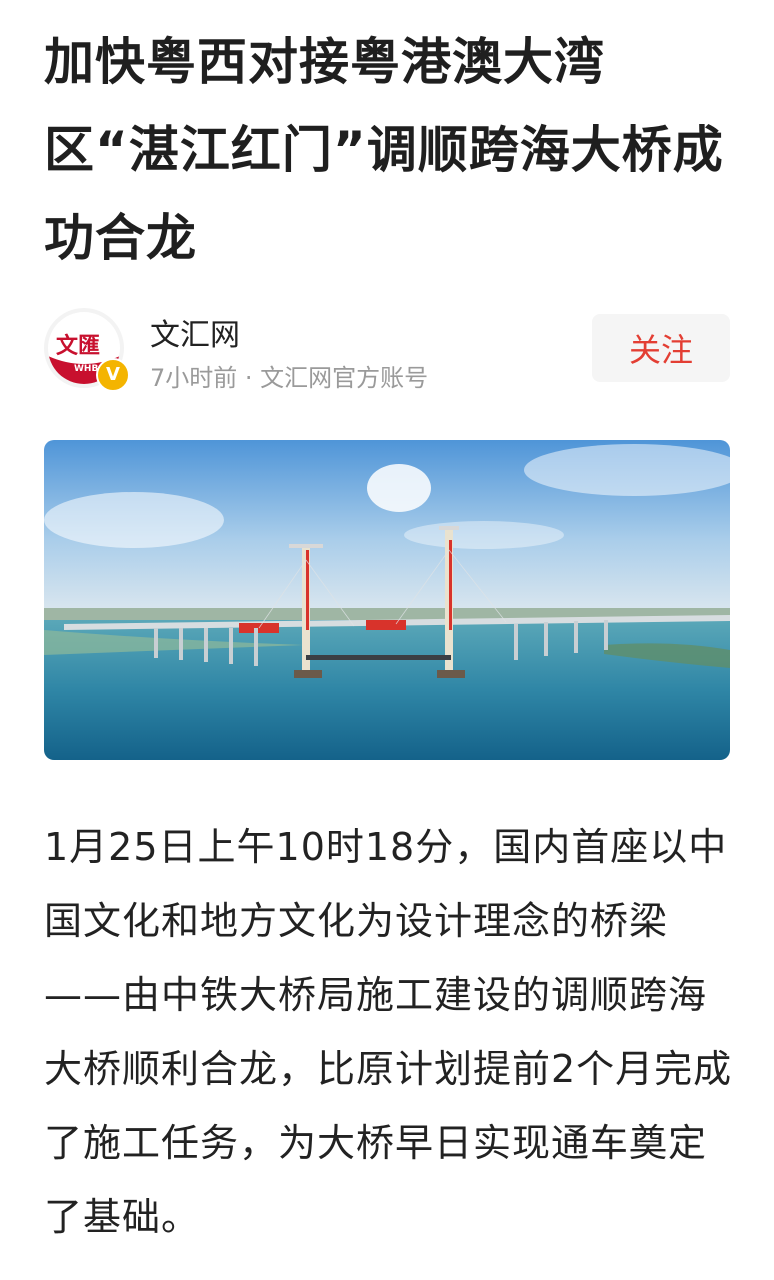  I want to click on author-name: 文汇网, so click(195, 332).